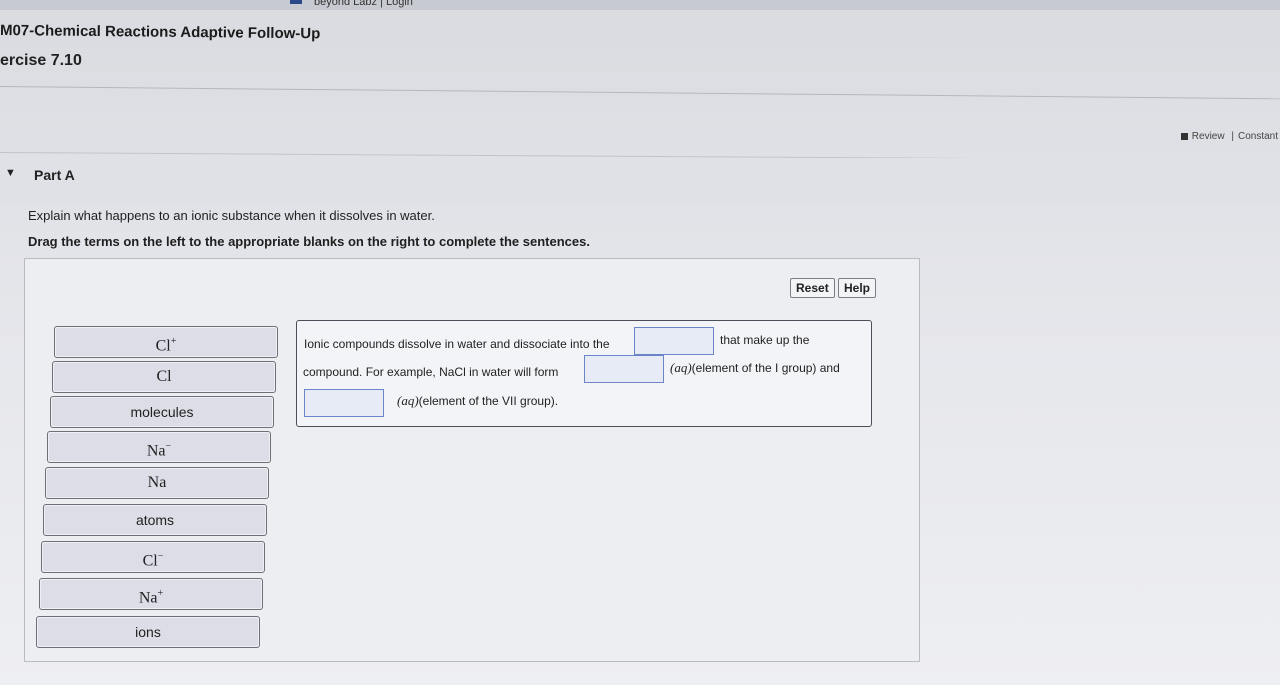  I want to click on exercise-title: ercise 7.10, so click(41, 60).